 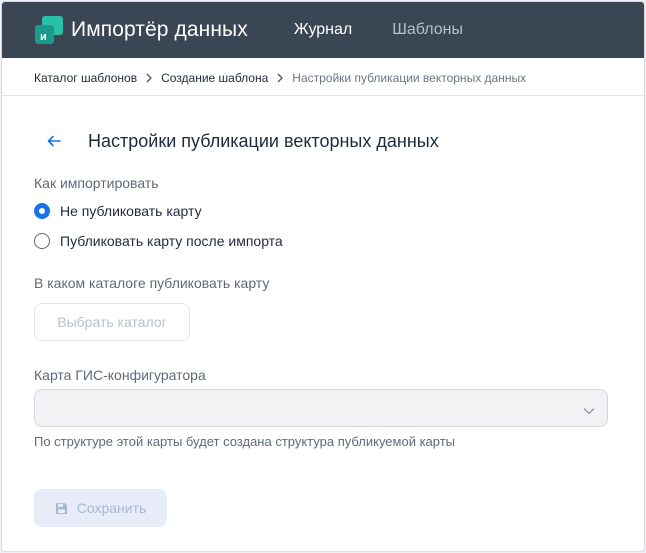 What do you see at coordinates (112, 322) in the screenshot?
I see `select-catalog-button: Выбрать каталог` at bounding box center [112, 322].